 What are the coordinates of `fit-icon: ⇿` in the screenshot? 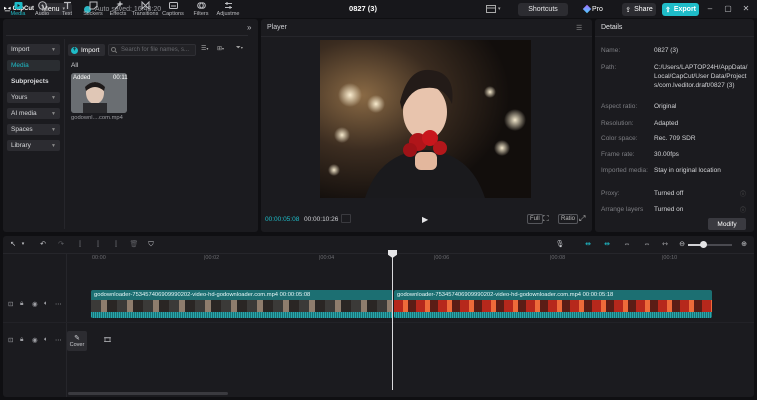 It's located at (665, 244).